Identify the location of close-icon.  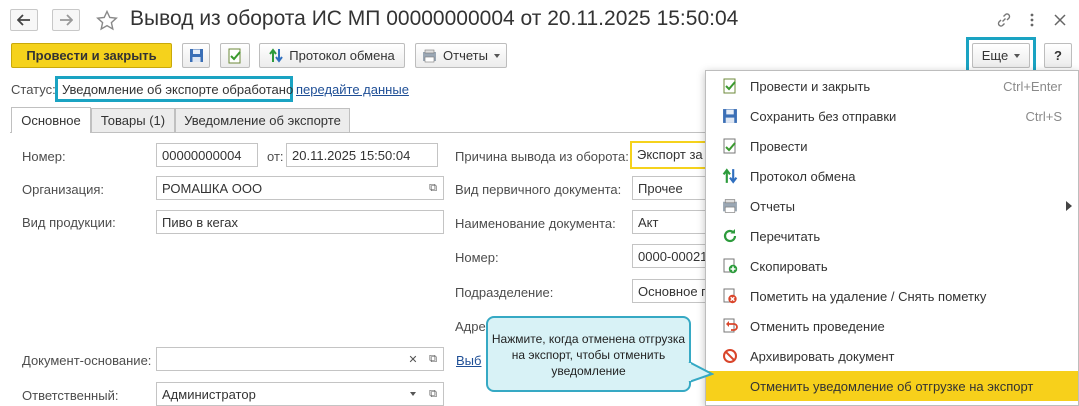
(1060, 20).